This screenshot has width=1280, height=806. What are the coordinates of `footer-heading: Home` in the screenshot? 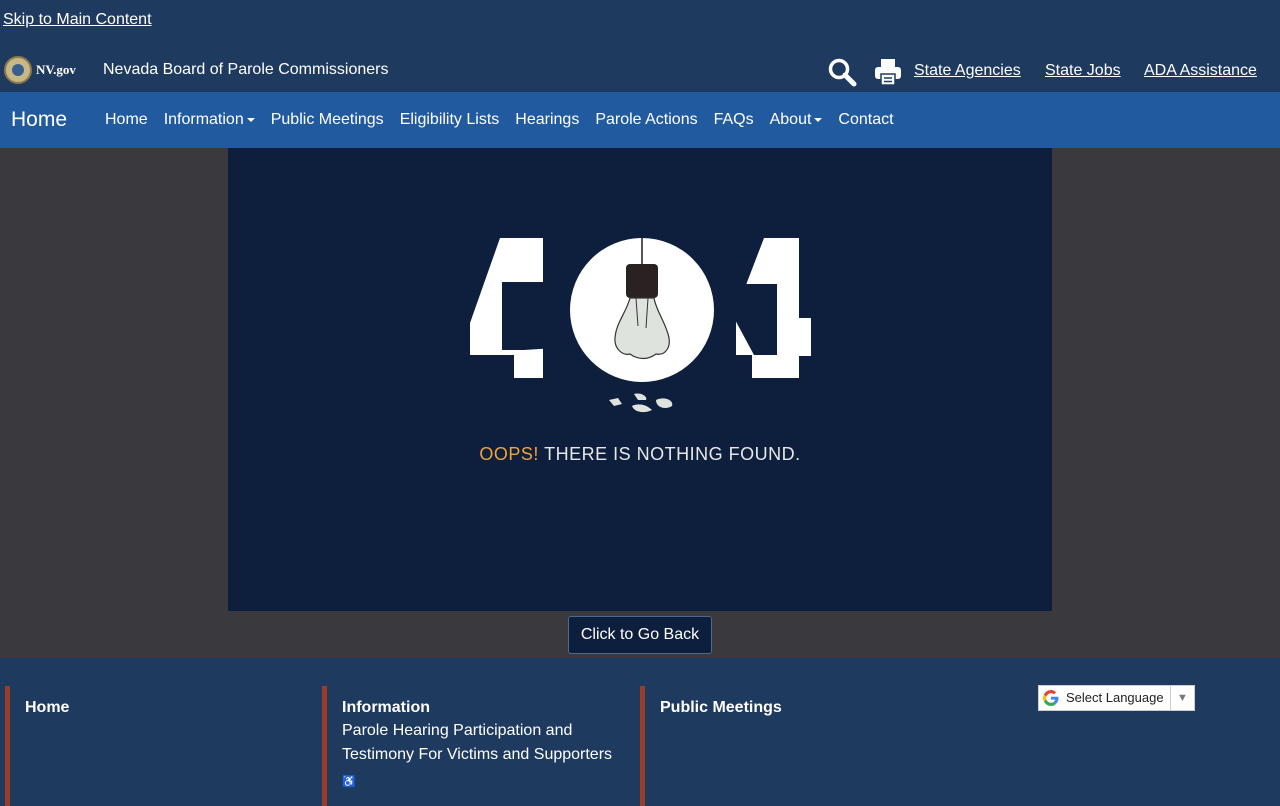 It's located at (172, 708).